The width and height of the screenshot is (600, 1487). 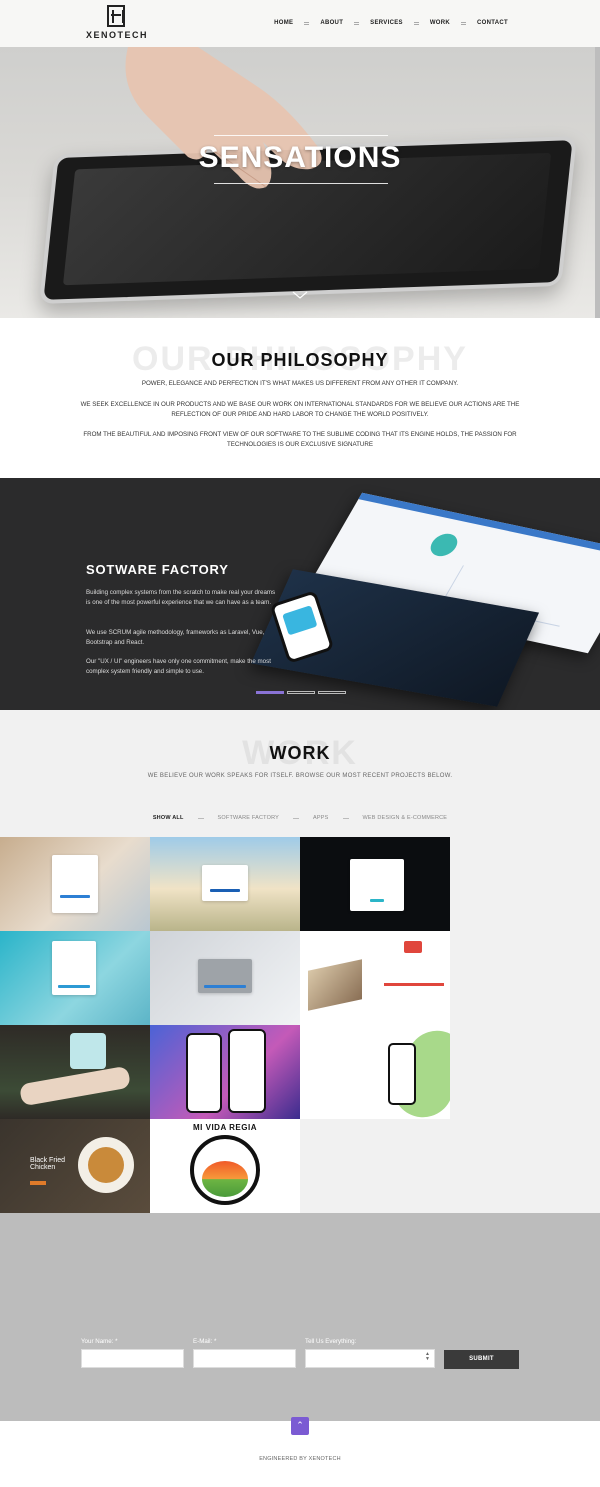 I want to click on submit-button: SUBMIT, so click(x=481, y=1359).